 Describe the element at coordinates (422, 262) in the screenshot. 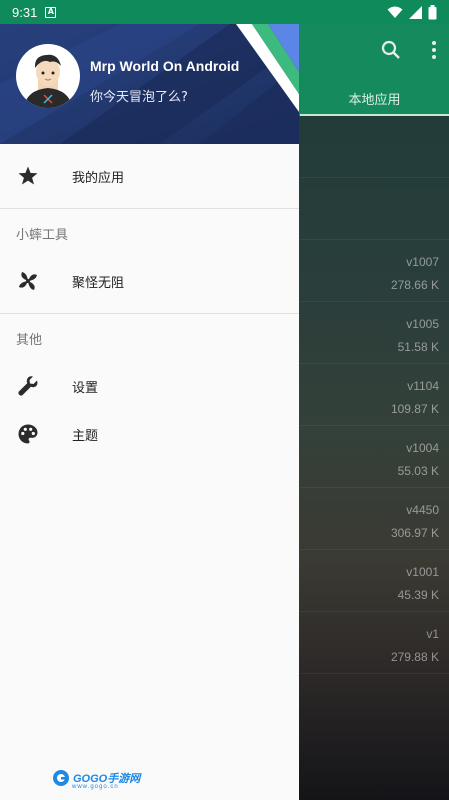

I see `list-item-version: v1007` at that location.